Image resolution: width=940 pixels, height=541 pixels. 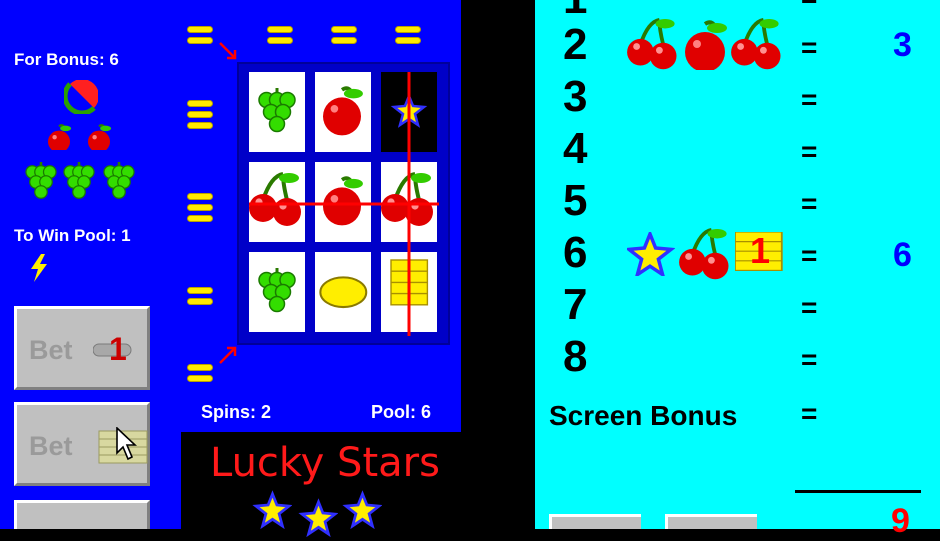 I want to click on pay-row-number: 5, so click(x=575, y=200).